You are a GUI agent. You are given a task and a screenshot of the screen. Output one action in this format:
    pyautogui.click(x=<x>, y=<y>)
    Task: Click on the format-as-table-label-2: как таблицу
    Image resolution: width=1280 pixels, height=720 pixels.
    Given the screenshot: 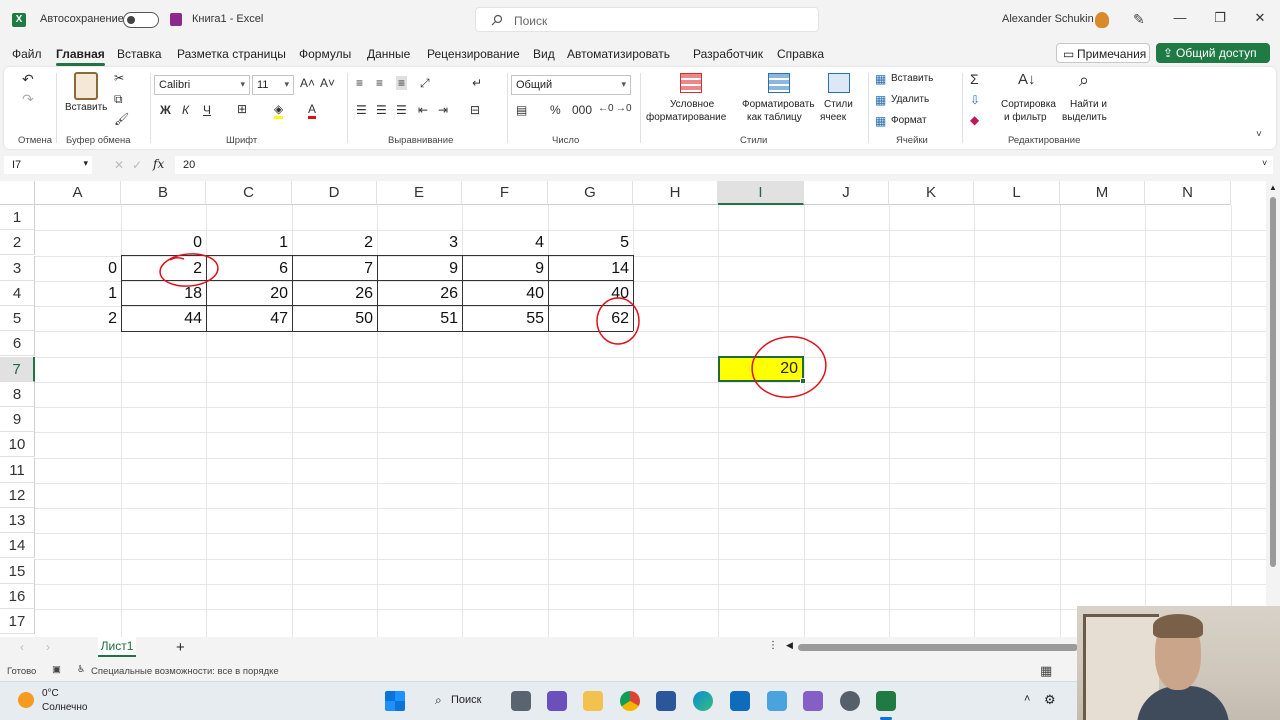 What is the action you would take?
    pyautogui.click(x=774, y=117)
    